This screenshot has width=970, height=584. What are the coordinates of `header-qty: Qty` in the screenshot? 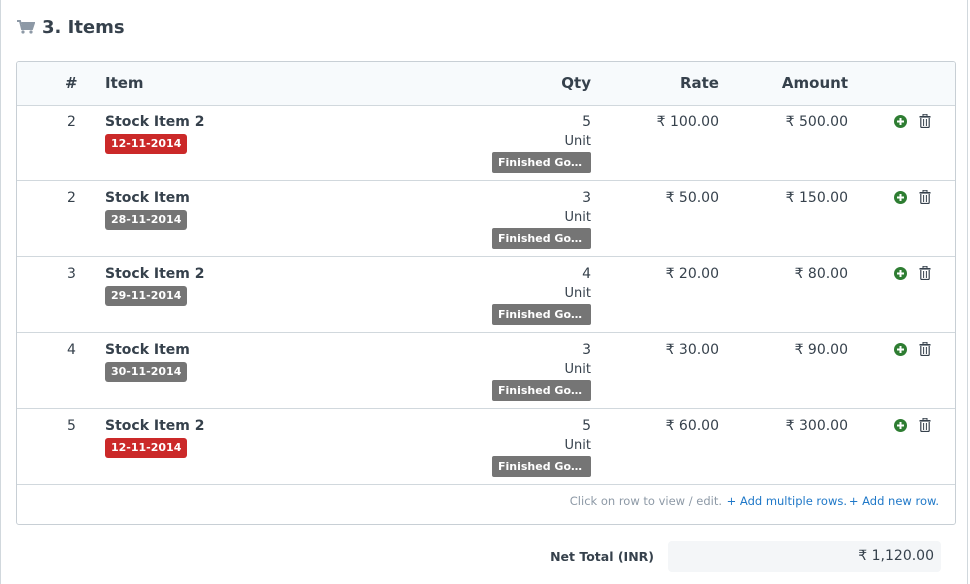 It's located at (576, 83).